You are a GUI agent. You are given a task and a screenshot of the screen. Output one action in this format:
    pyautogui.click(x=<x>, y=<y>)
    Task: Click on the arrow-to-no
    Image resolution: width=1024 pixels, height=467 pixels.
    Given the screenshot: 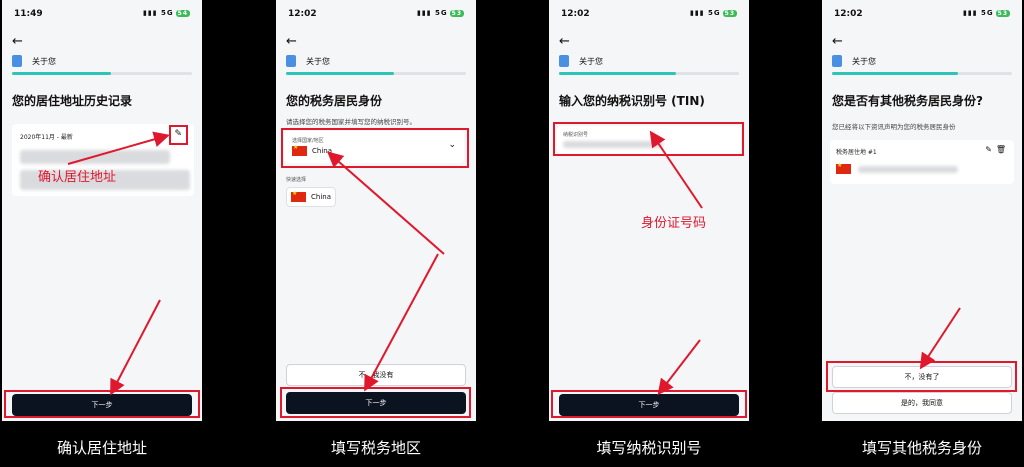 What is the action you would take?
    pyautogui.click(x=940, y=338)
    